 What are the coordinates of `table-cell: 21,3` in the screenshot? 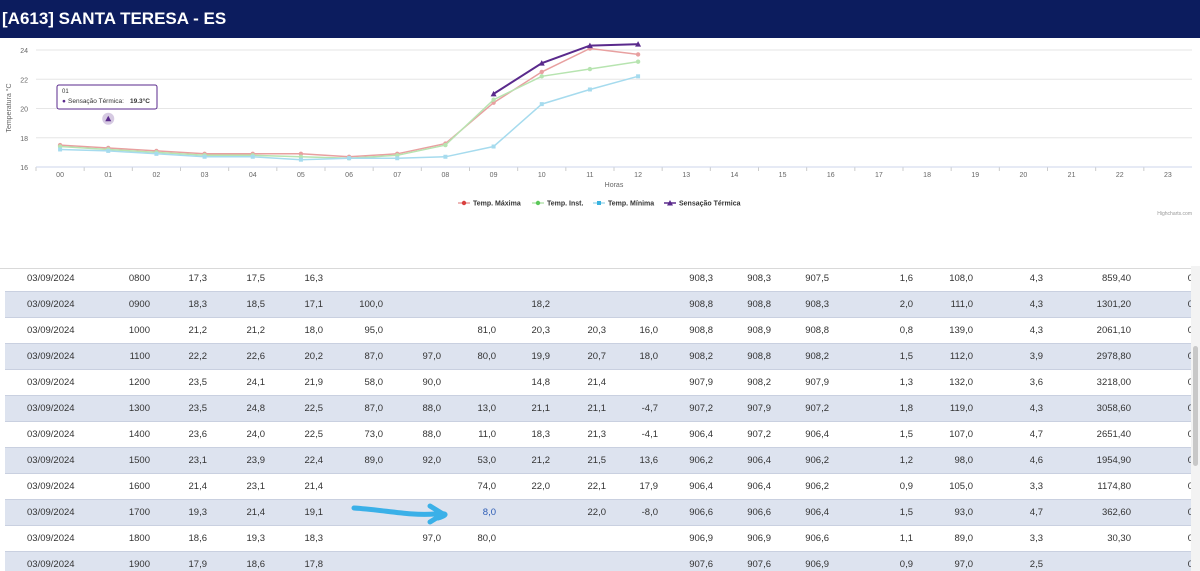 It's located at (578, 434).